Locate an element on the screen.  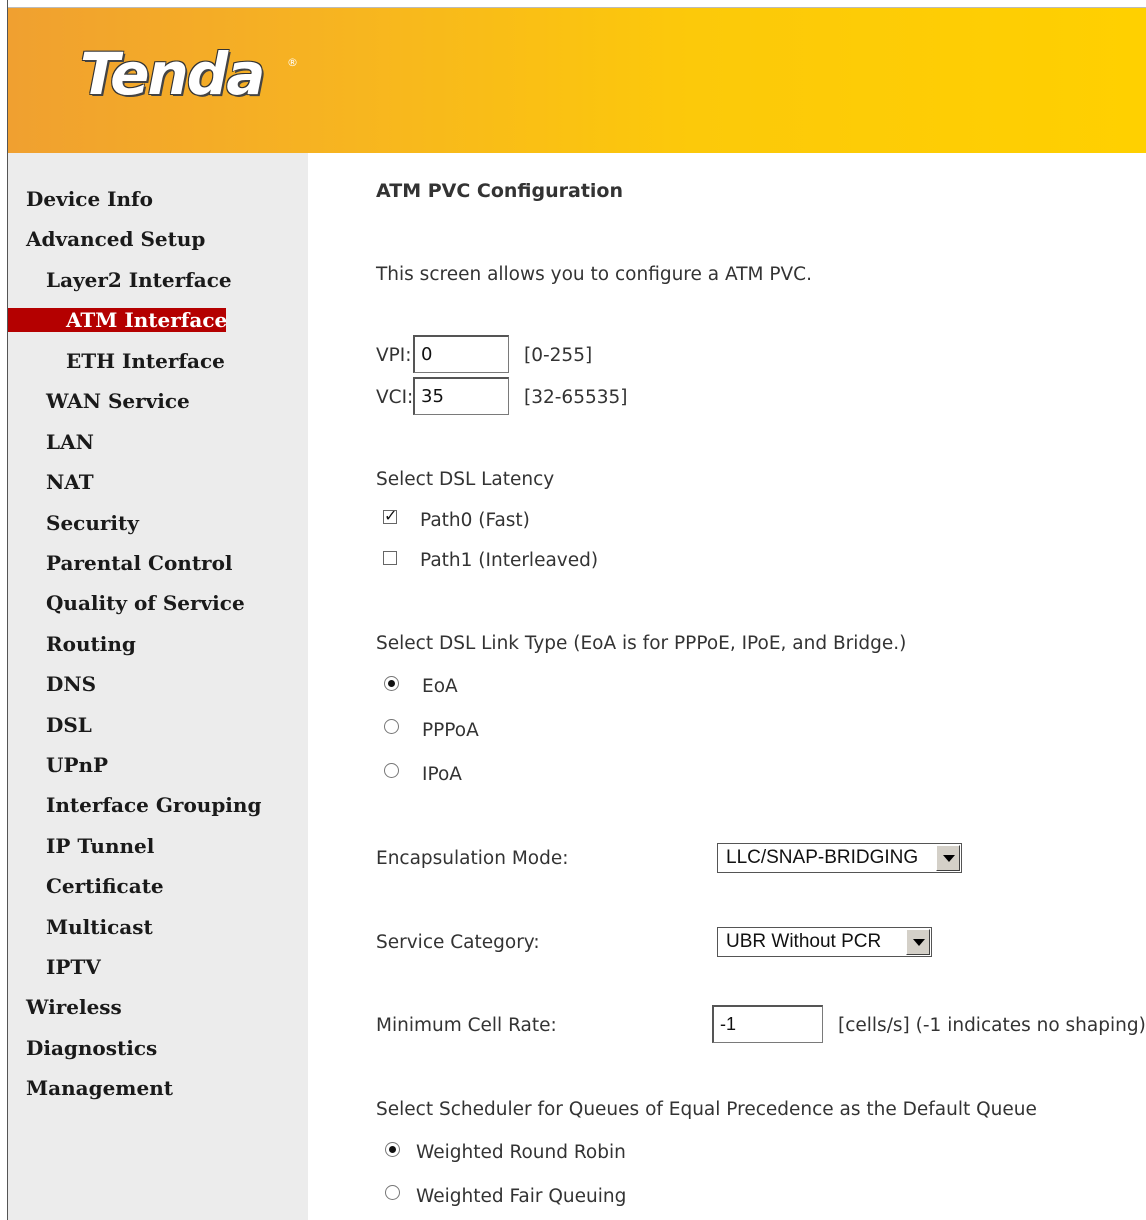
sidebar-item-upnp: UPnP is located at coordinates (77, 765).